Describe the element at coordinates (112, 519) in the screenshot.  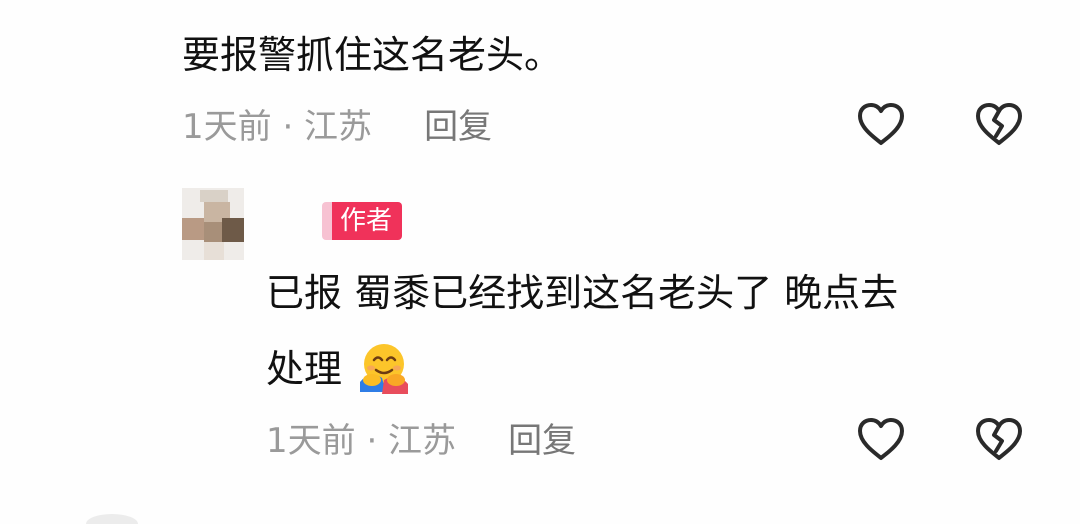
I see `next-avatar-partial` at that location.